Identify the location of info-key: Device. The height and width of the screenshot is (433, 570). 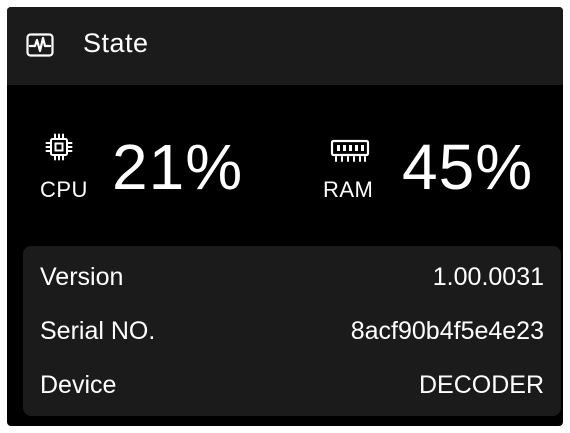
(78, 385).